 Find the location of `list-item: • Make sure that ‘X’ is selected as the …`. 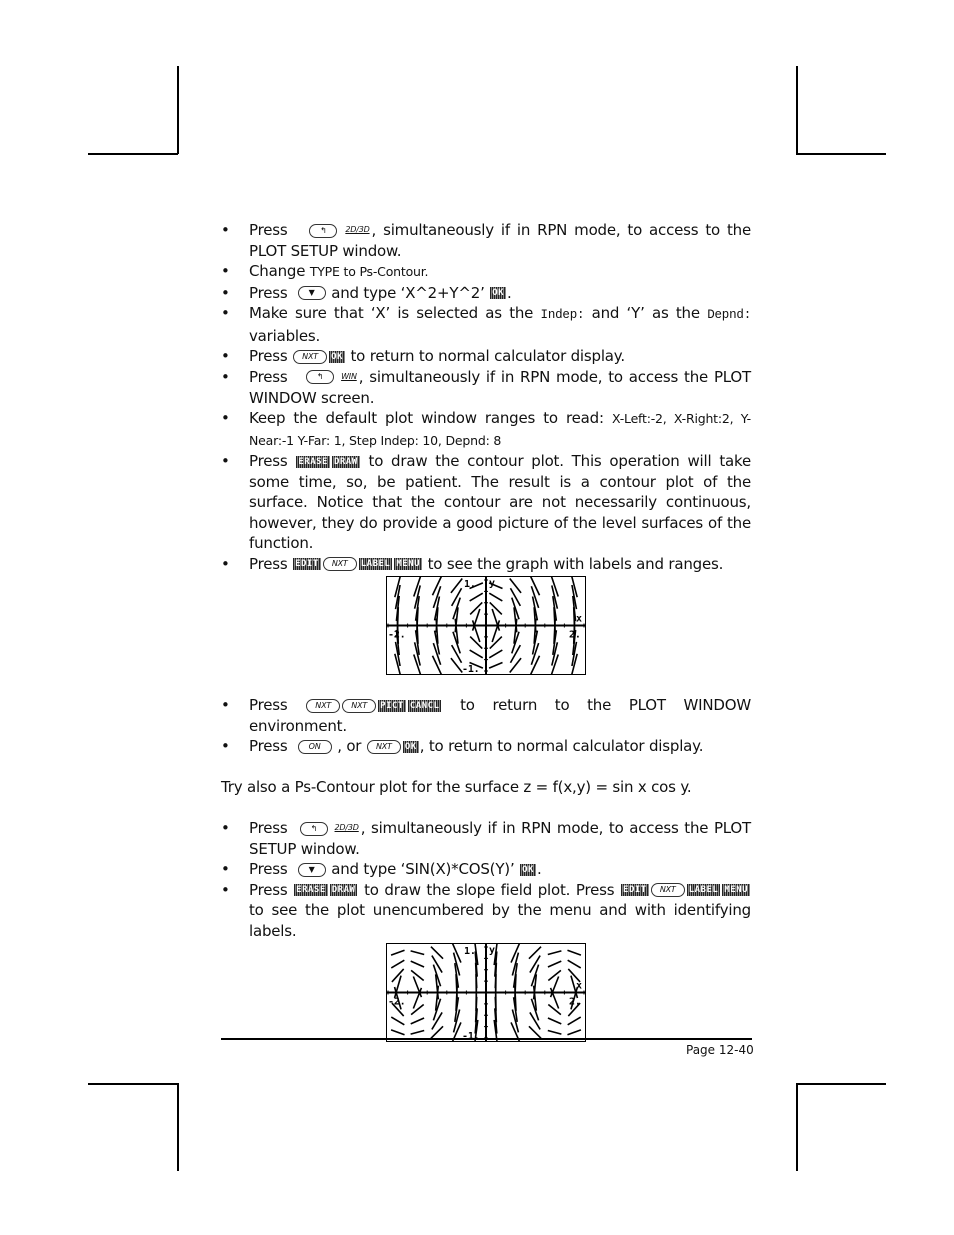

list-item: • Make sure that ‘X’ is selected as the … is located at coordinates (486, 324).